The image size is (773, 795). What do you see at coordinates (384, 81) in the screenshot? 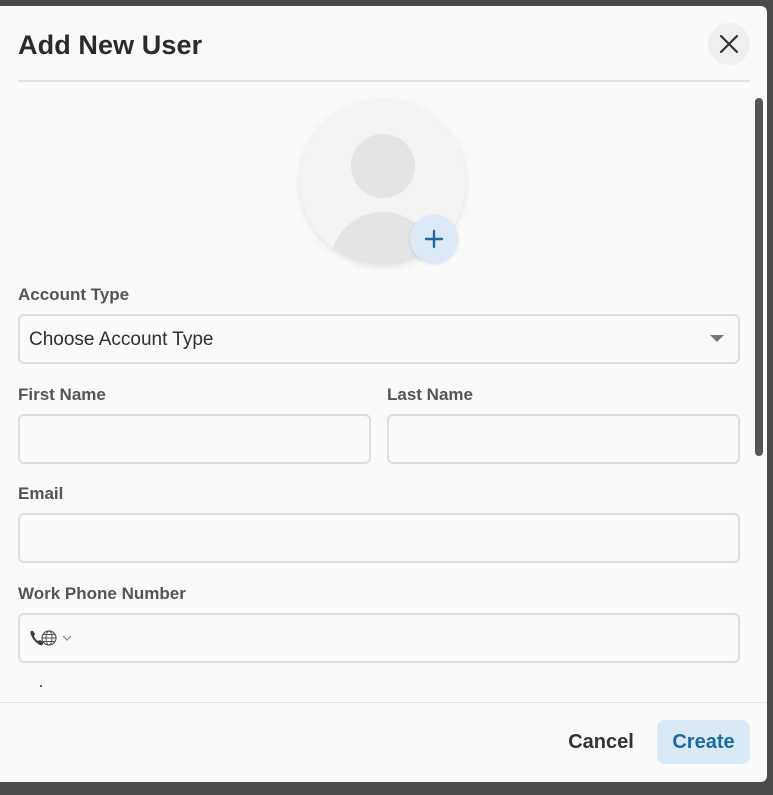
I see `header-divider` at bounding box center [384, 81].